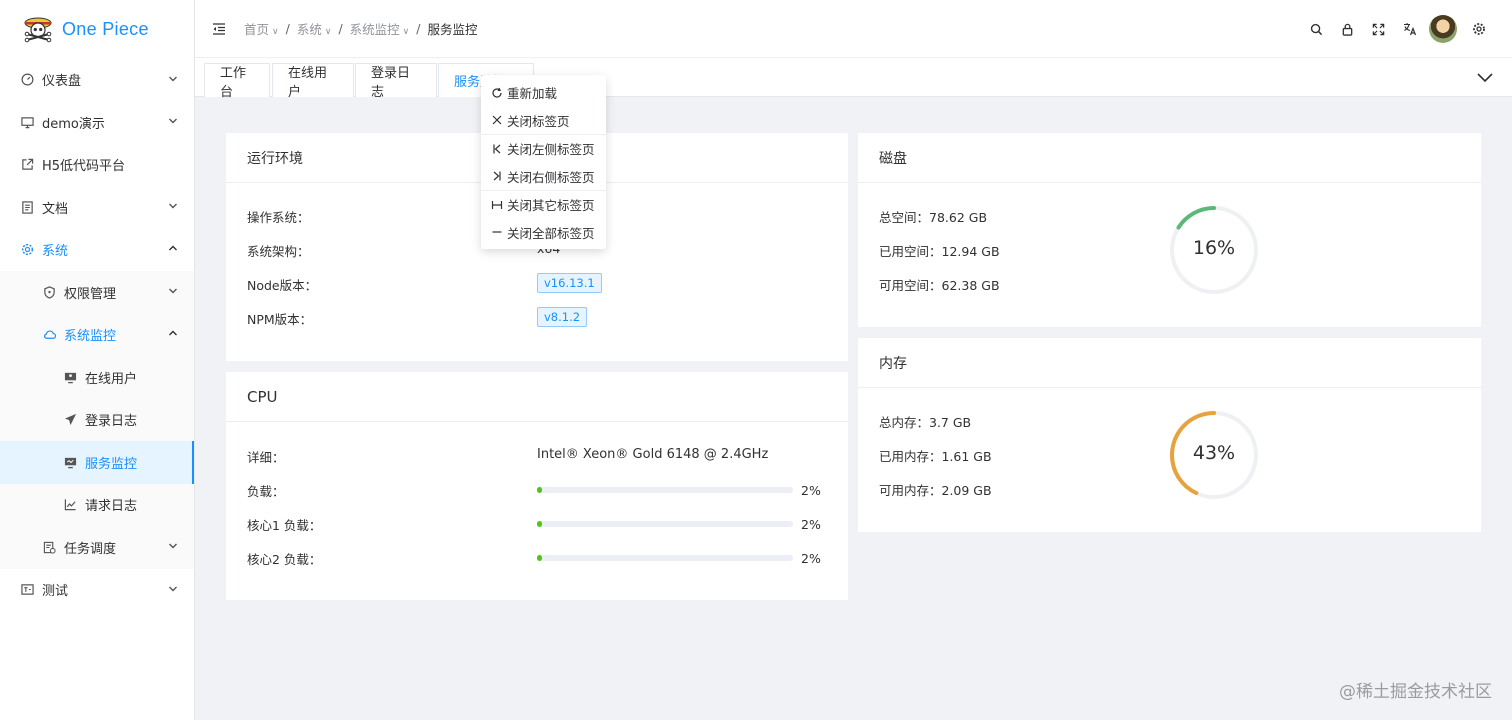  What do you see at coordinates (313, 81) in the screenshot?
I see `tab-online-users: 在线用户` at bounding box center [313, 81].